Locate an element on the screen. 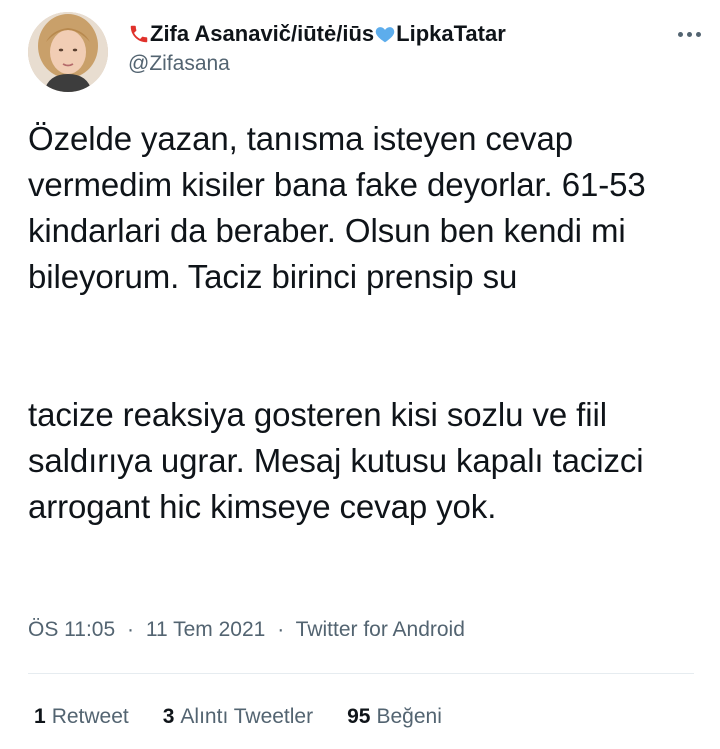 This screenshot has width=720, height=749. retweets-label: Retweet is located at coordinates (90, 716).